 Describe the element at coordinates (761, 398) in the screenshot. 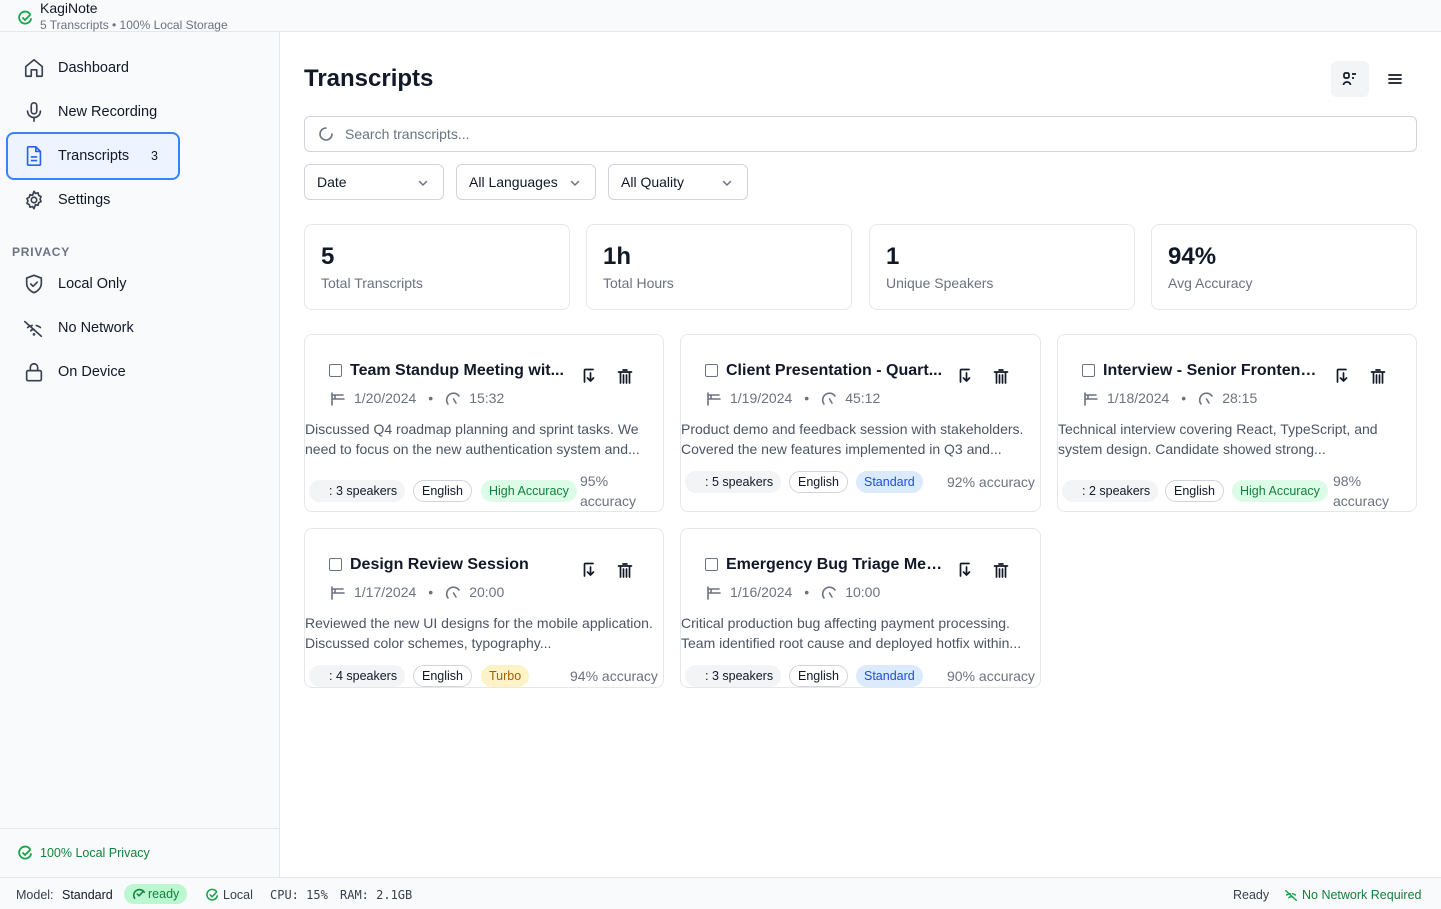

I see `transcript-date: 1/19/2024` at that location.